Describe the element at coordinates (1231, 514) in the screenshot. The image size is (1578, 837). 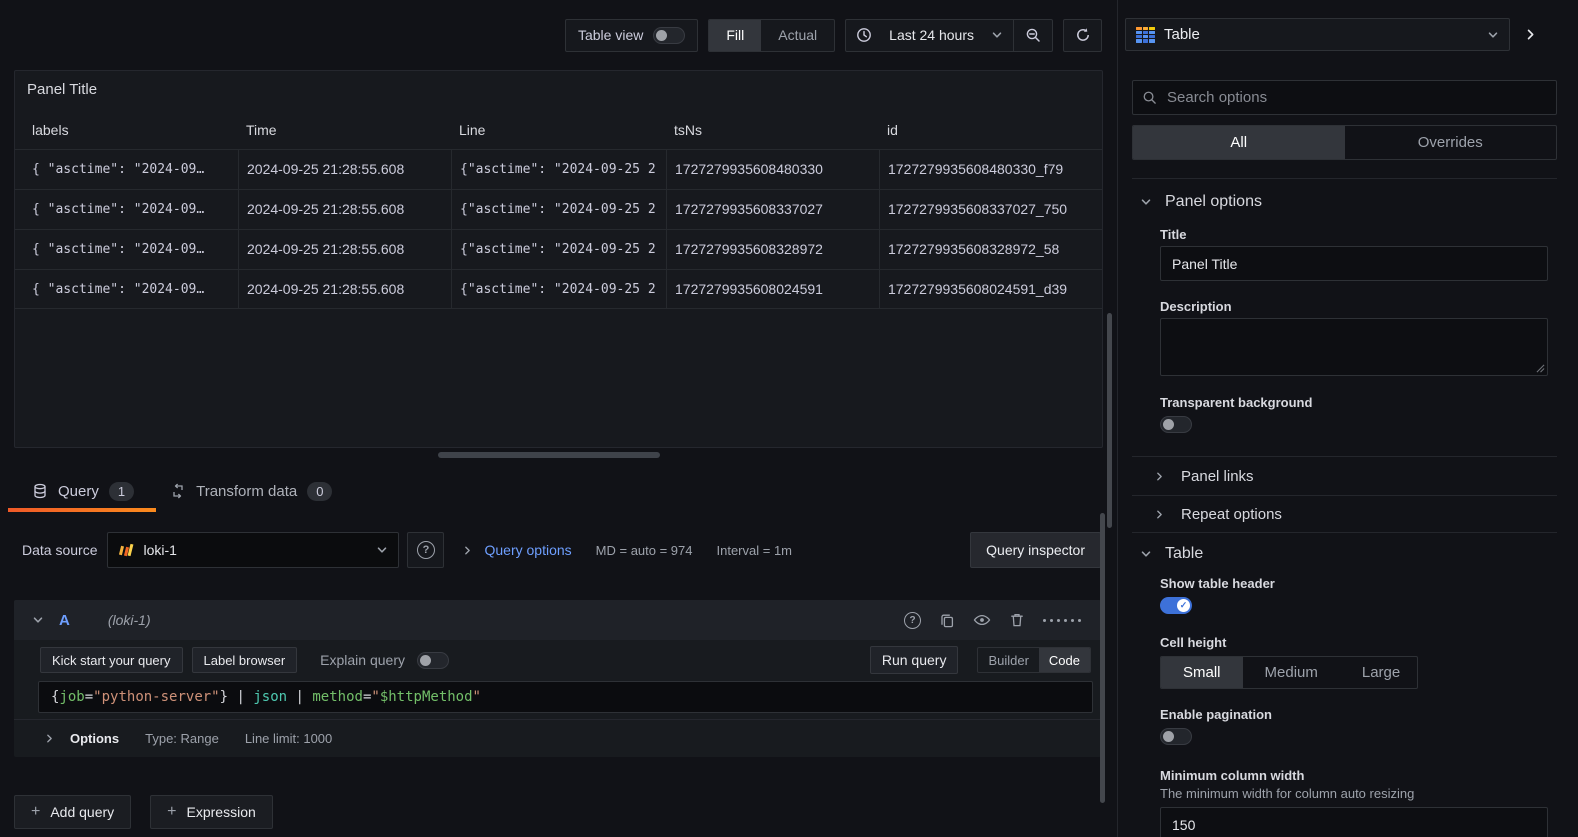
I see `repeat-options-label: Repeat options` at that location.